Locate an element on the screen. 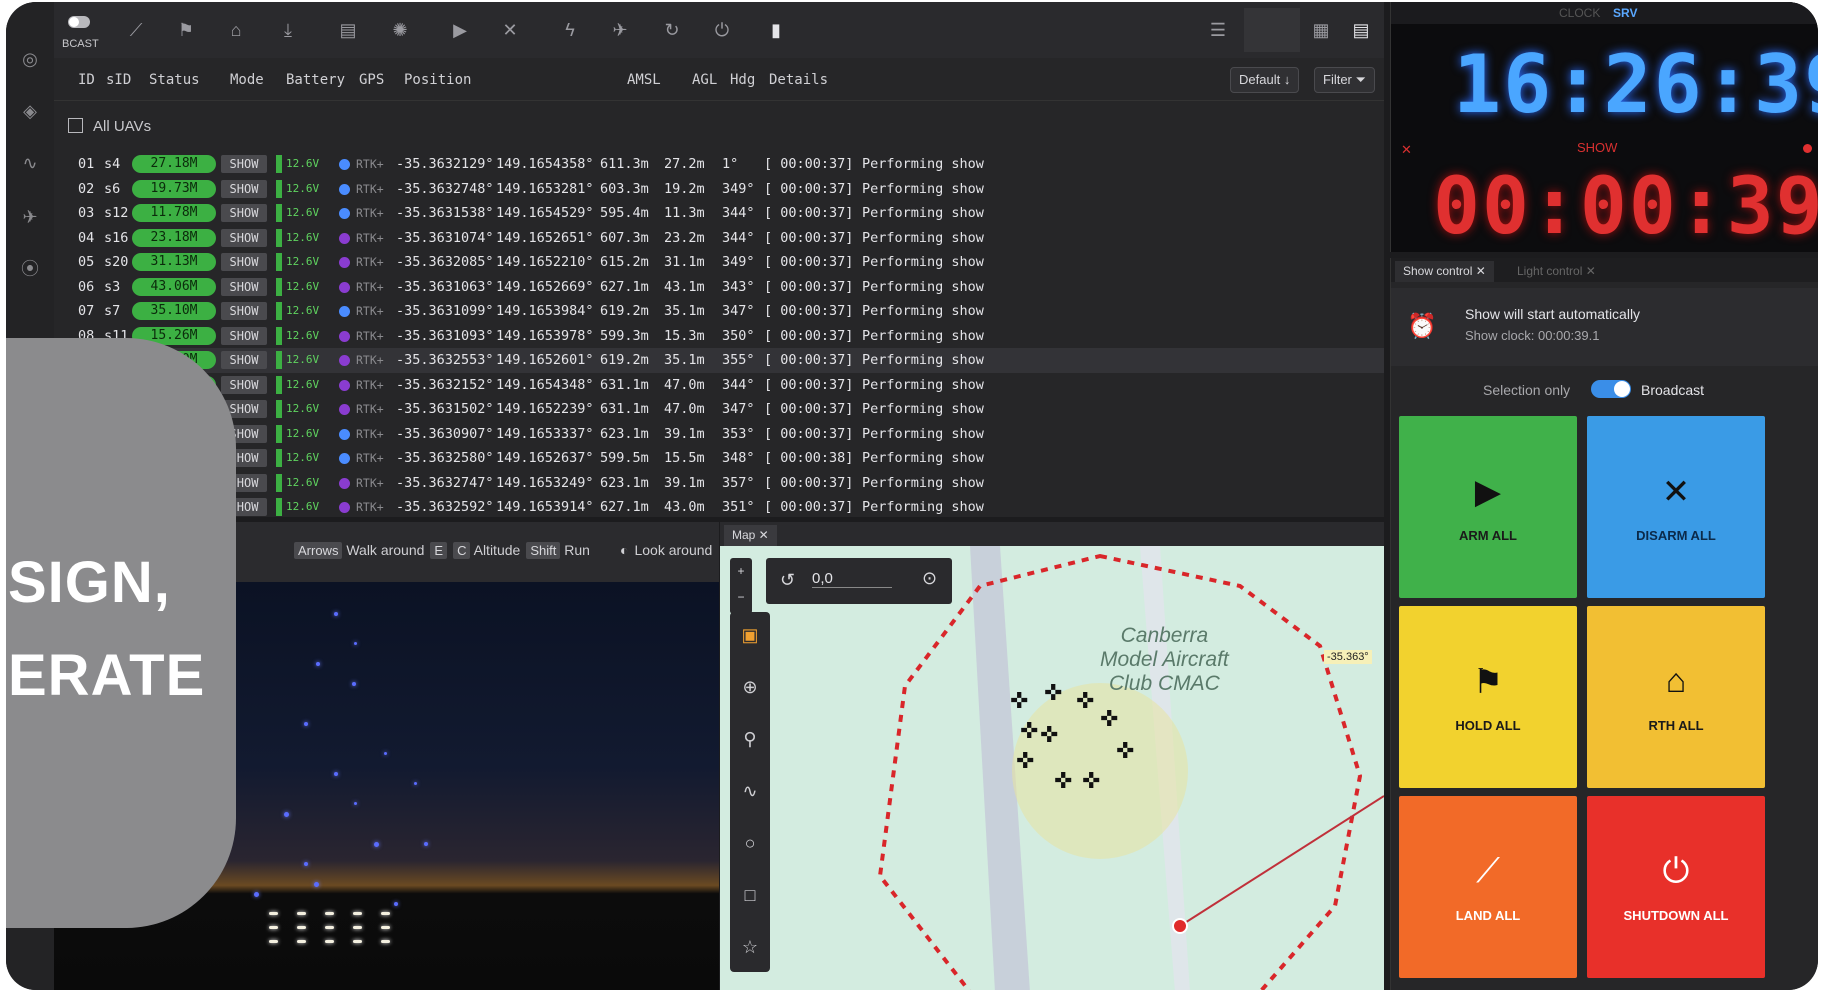 This screenshot has width=1824, height=992. gps-status-icon is located at coordinates (344, 336).